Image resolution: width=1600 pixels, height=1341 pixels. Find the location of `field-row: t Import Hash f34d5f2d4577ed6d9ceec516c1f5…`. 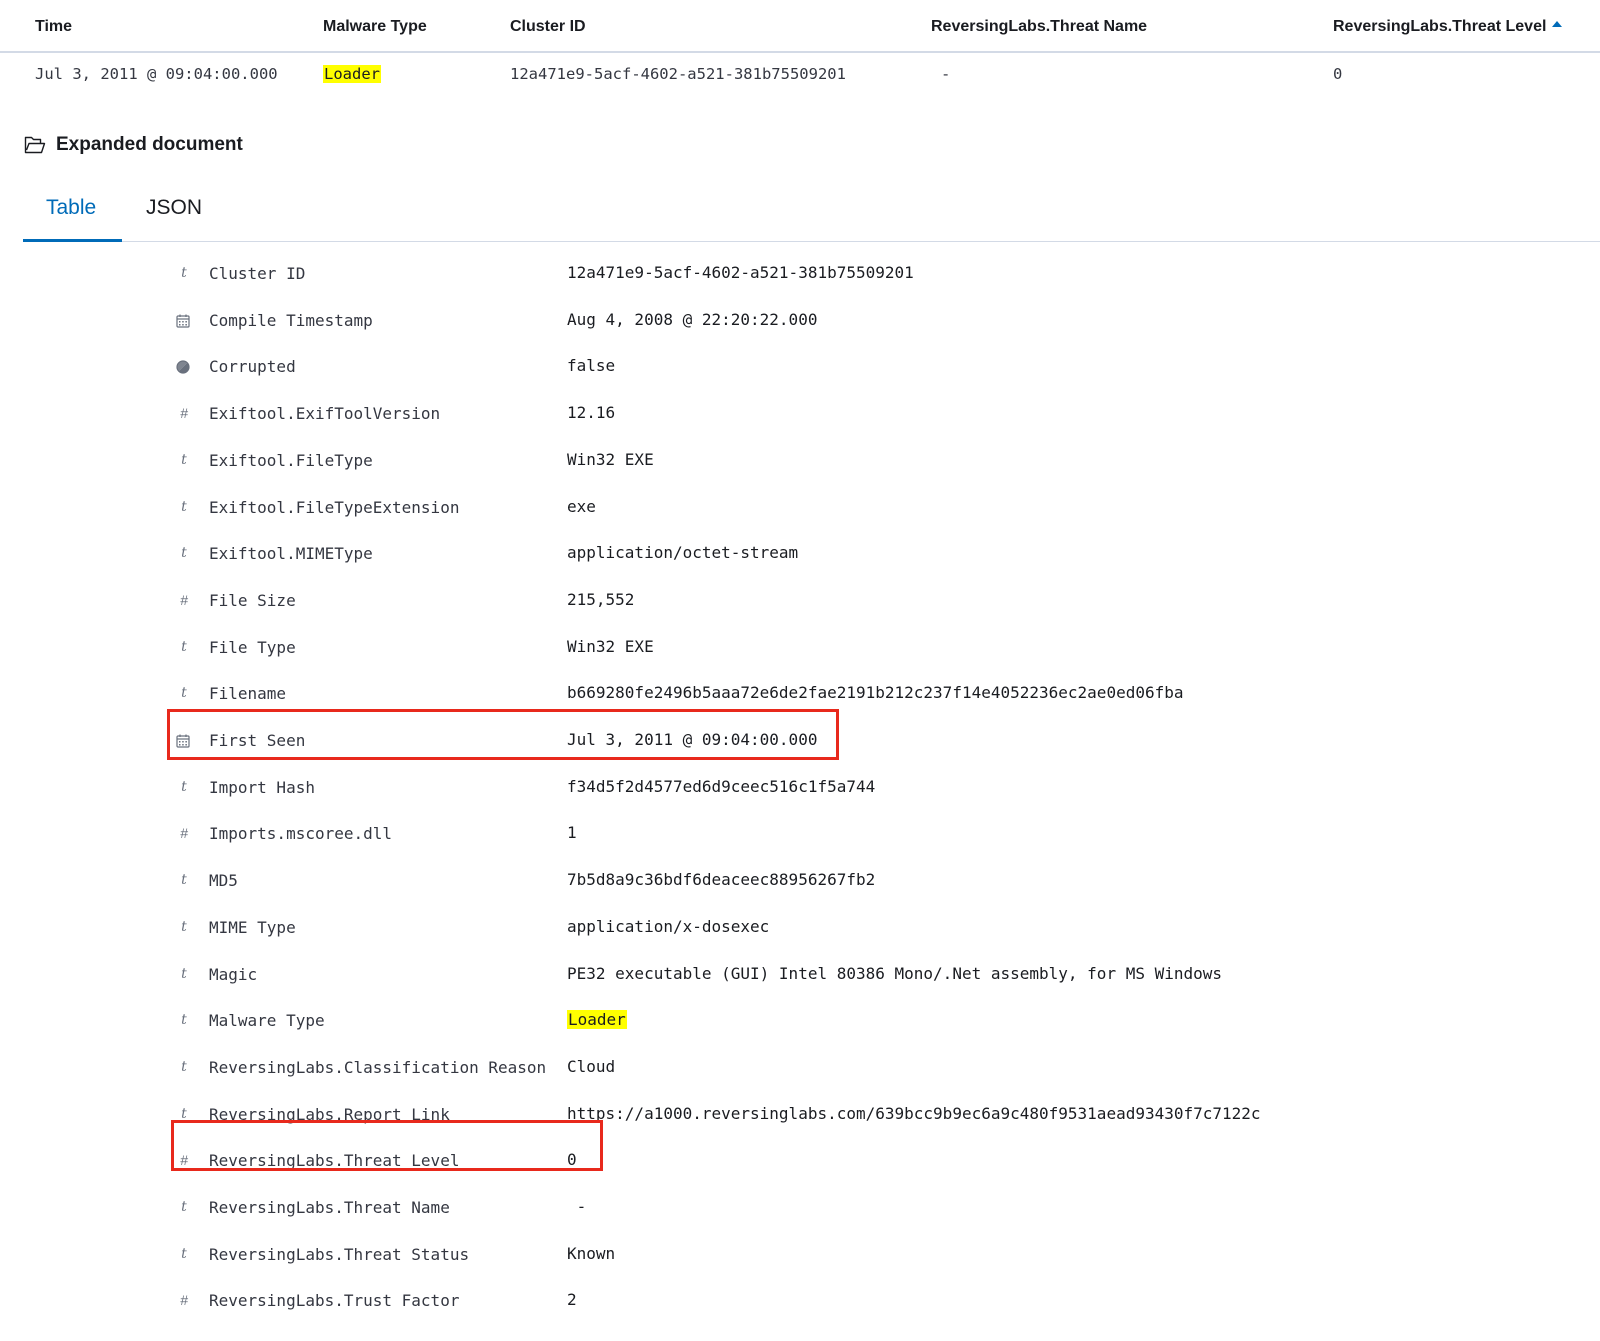

field-row: t Import Hash f34d5f2d4577ed6d9ceec516c1f5… is located at coordinates (800, 789).